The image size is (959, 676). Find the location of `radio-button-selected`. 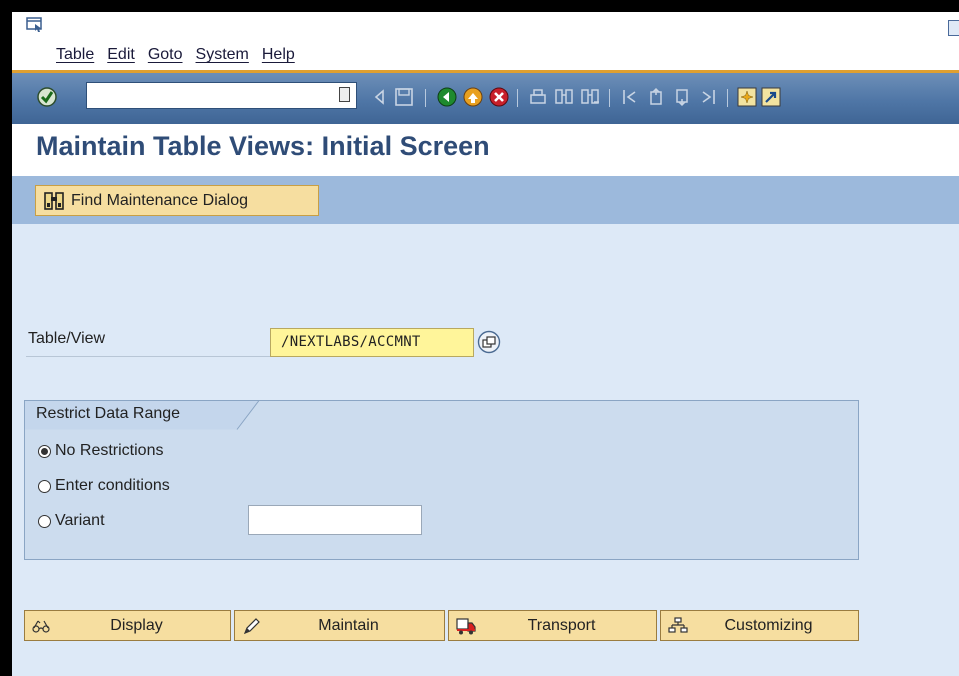

radio-button-selected is located at coordinates (44, 451).